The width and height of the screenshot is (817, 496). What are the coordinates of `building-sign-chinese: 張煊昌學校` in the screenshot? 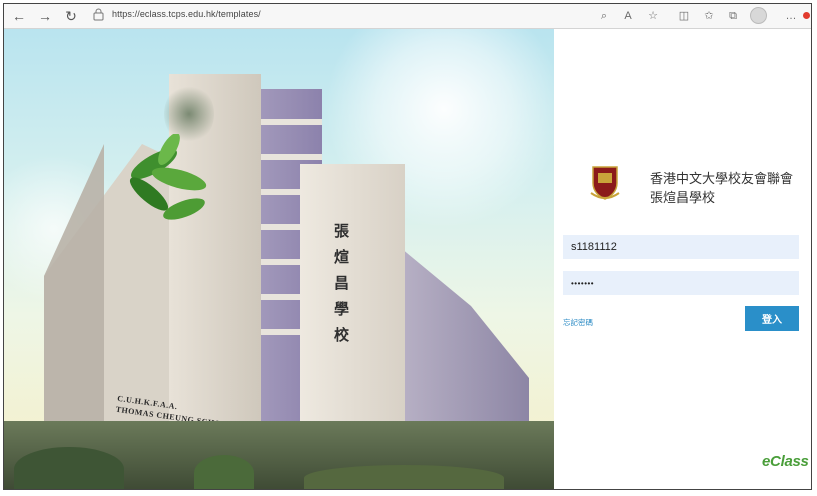 It's located at (342, 283).